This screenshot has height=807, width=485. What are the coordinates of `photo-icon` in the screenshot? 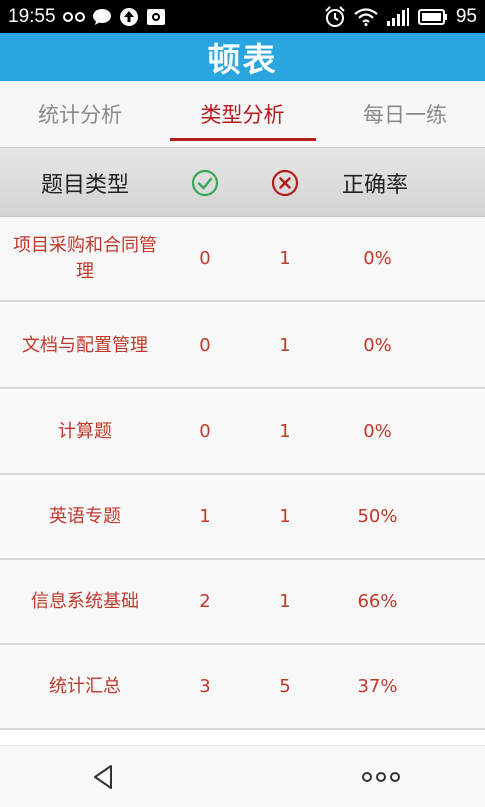 It's located at (156, 17).